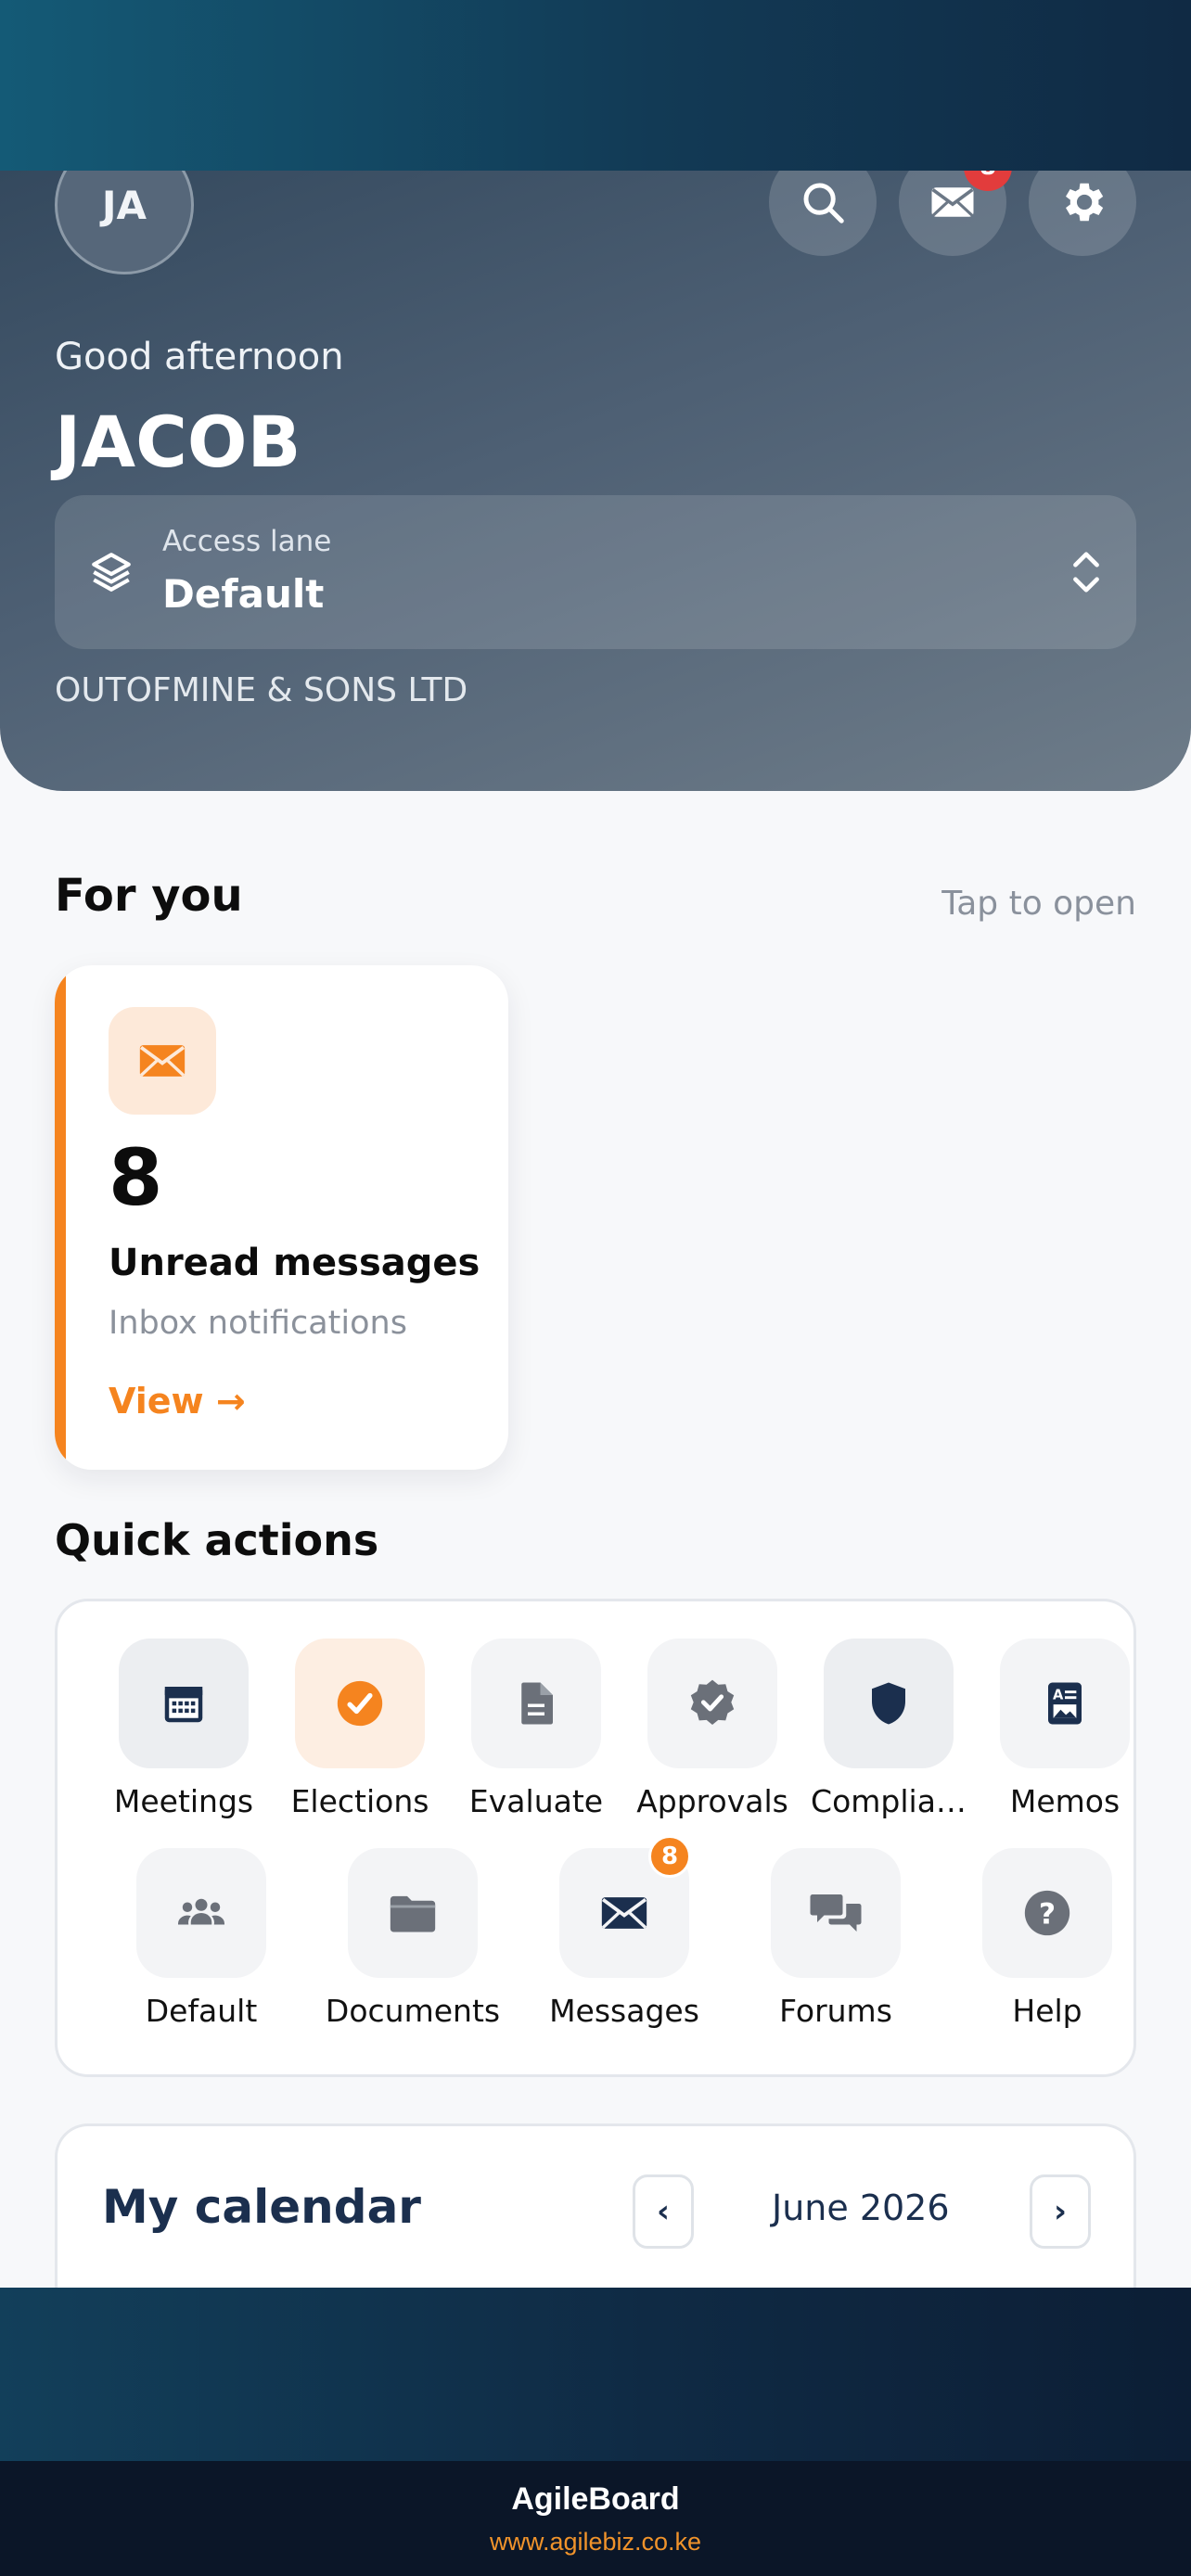 The height and width of the screenshot is (2576, 1191). I want to click on access-lane-selector: Access lane Default, so click(595, 572).